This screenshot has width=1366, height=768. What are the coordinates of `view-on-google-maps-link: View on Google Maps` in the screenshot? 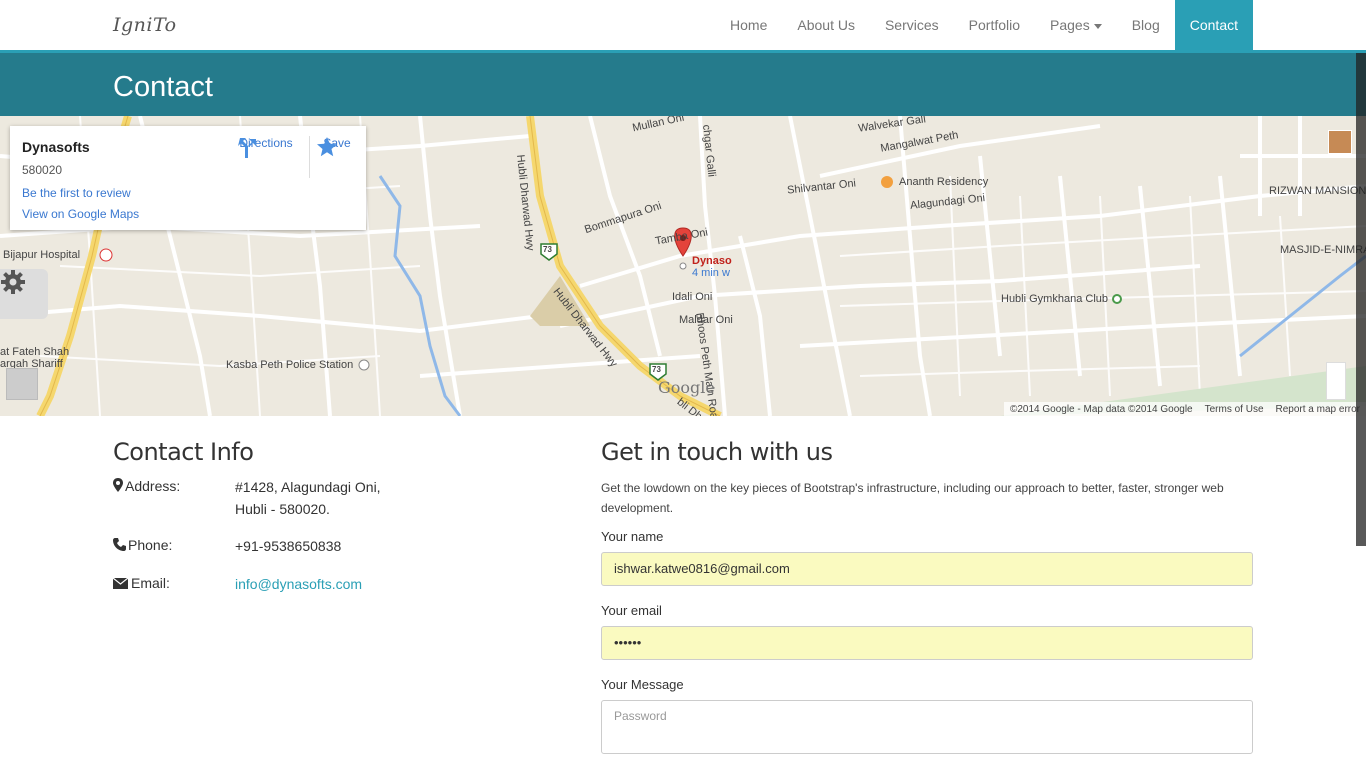 It's located at (80, 214).